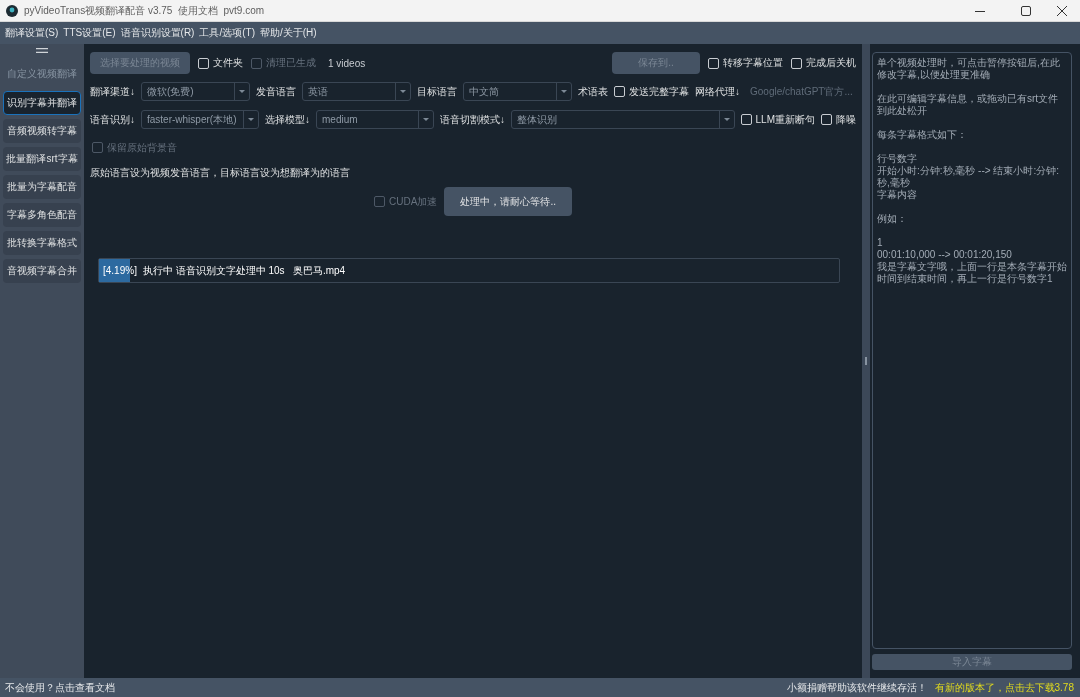  What do you see at coordinates (922, 135) in the screenshot?
I see `placeholder-text: 每条字幕格式如下：` at bounding box center [922, 135].